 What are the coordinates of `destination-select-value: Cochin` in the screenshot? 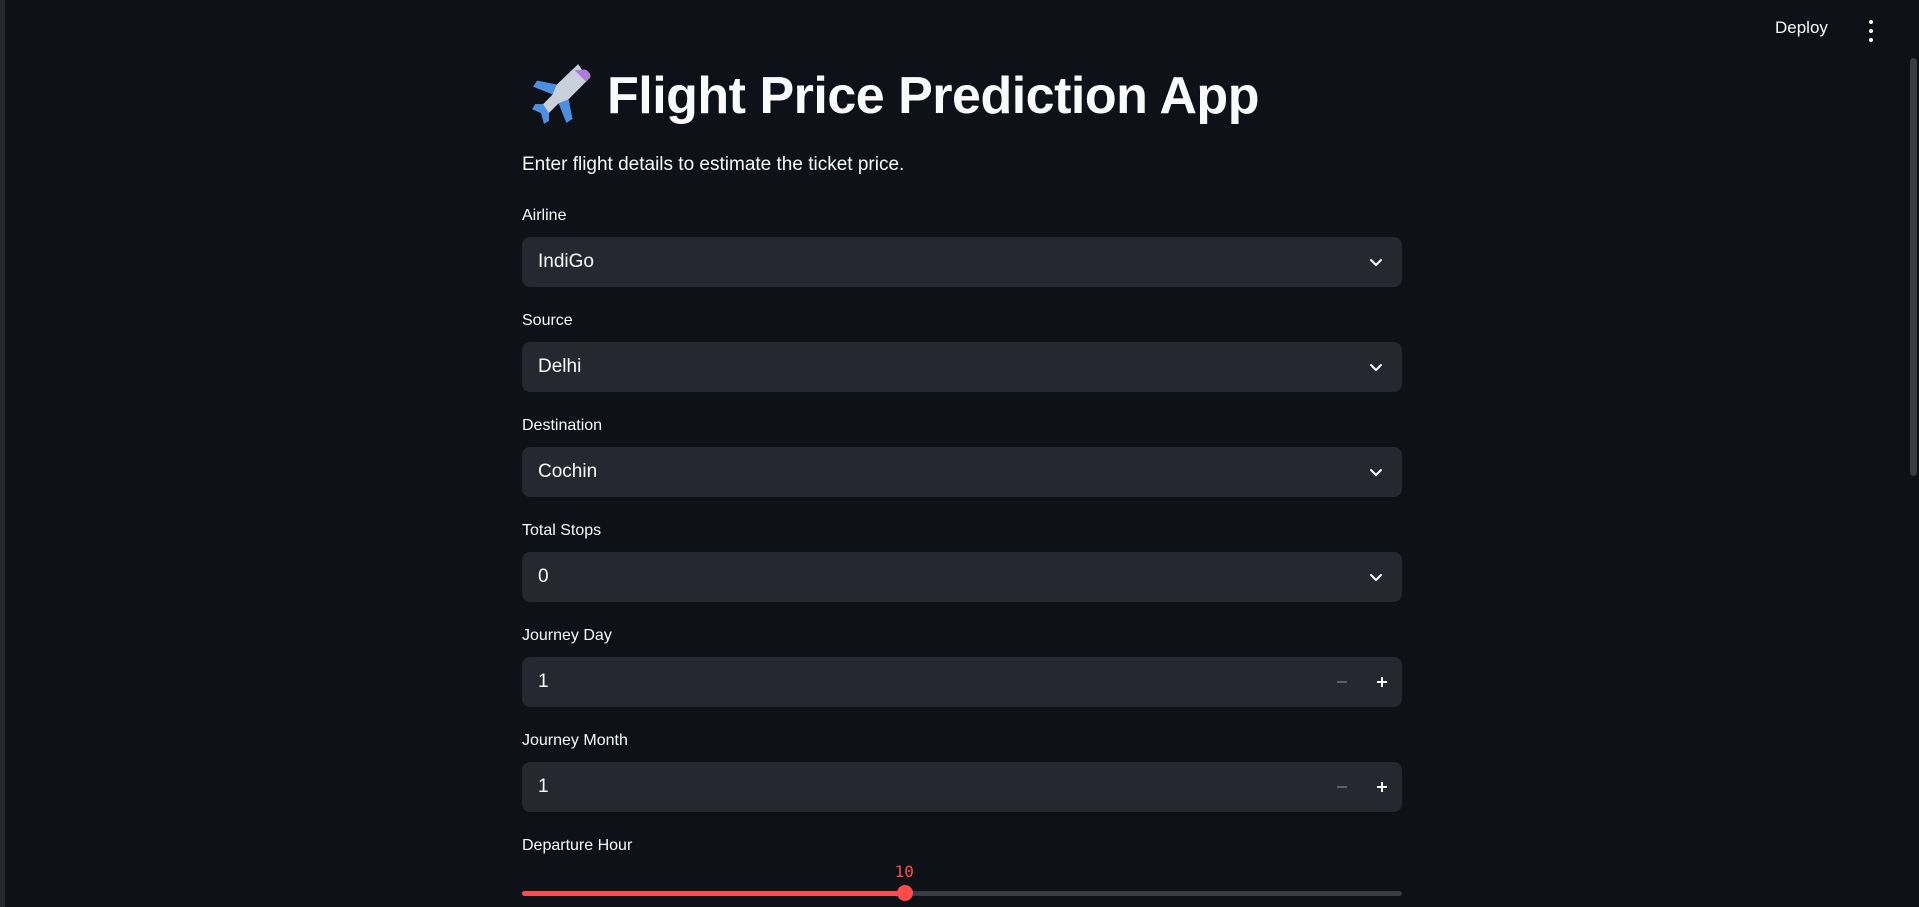 It's located at (568, 471).